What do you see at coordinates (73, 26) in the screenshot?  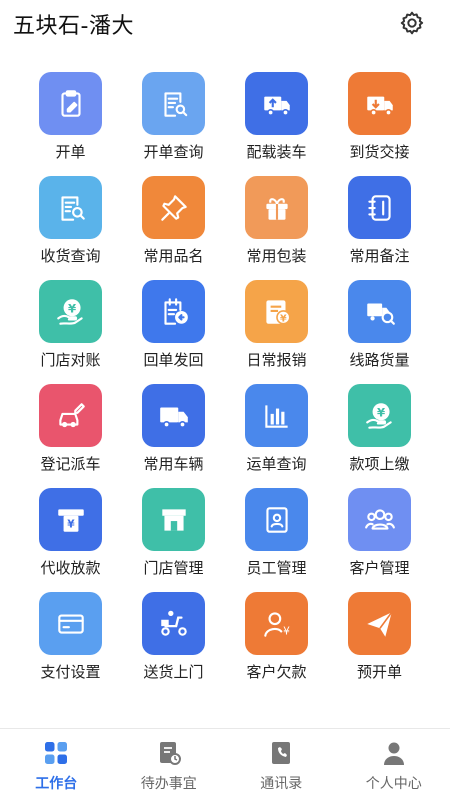 I see `page-title: 五块石-潘大` at bounding box center [73, 26].